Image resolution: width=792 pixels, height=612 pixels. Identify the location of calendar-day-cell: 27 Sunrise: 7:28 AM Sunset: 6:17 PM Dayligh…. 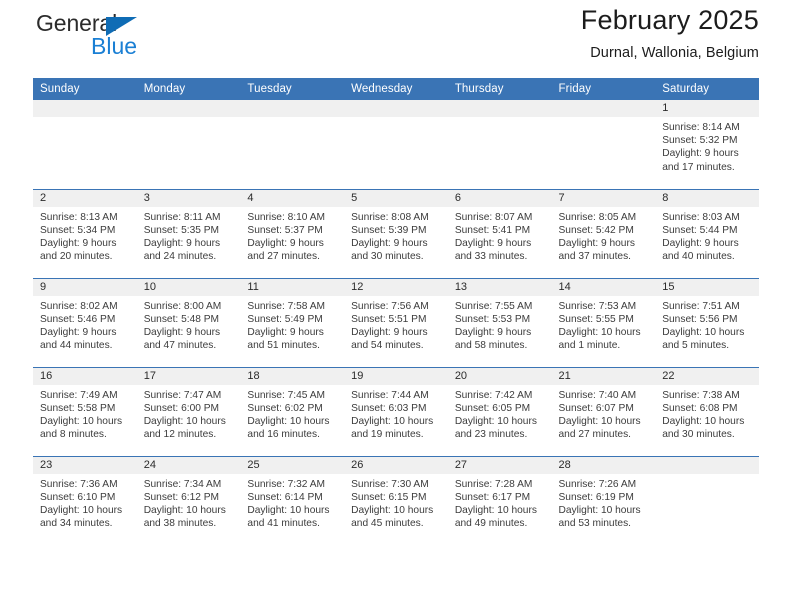
(499, 500).